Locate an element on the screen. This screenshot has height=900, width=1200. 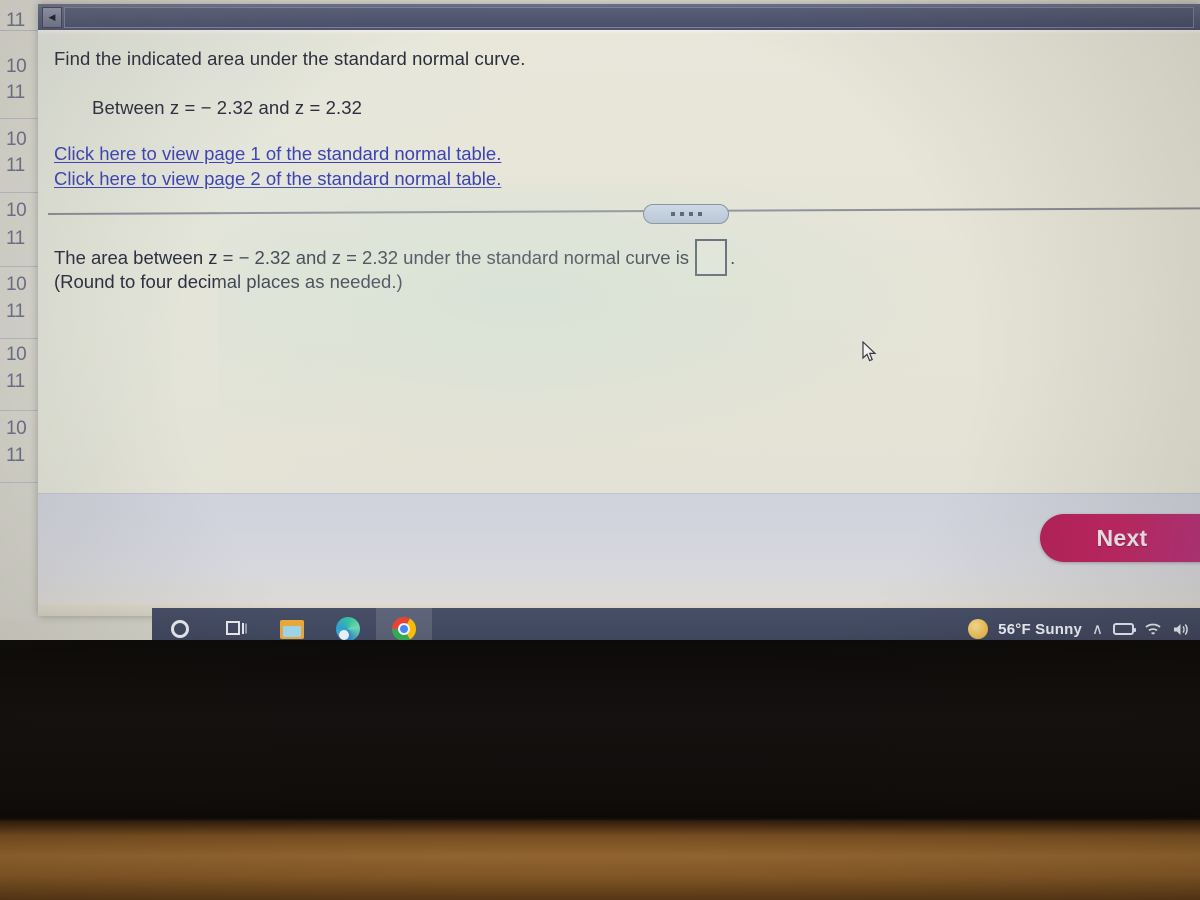
wifi-icon is located at coordinates (1153, 629).